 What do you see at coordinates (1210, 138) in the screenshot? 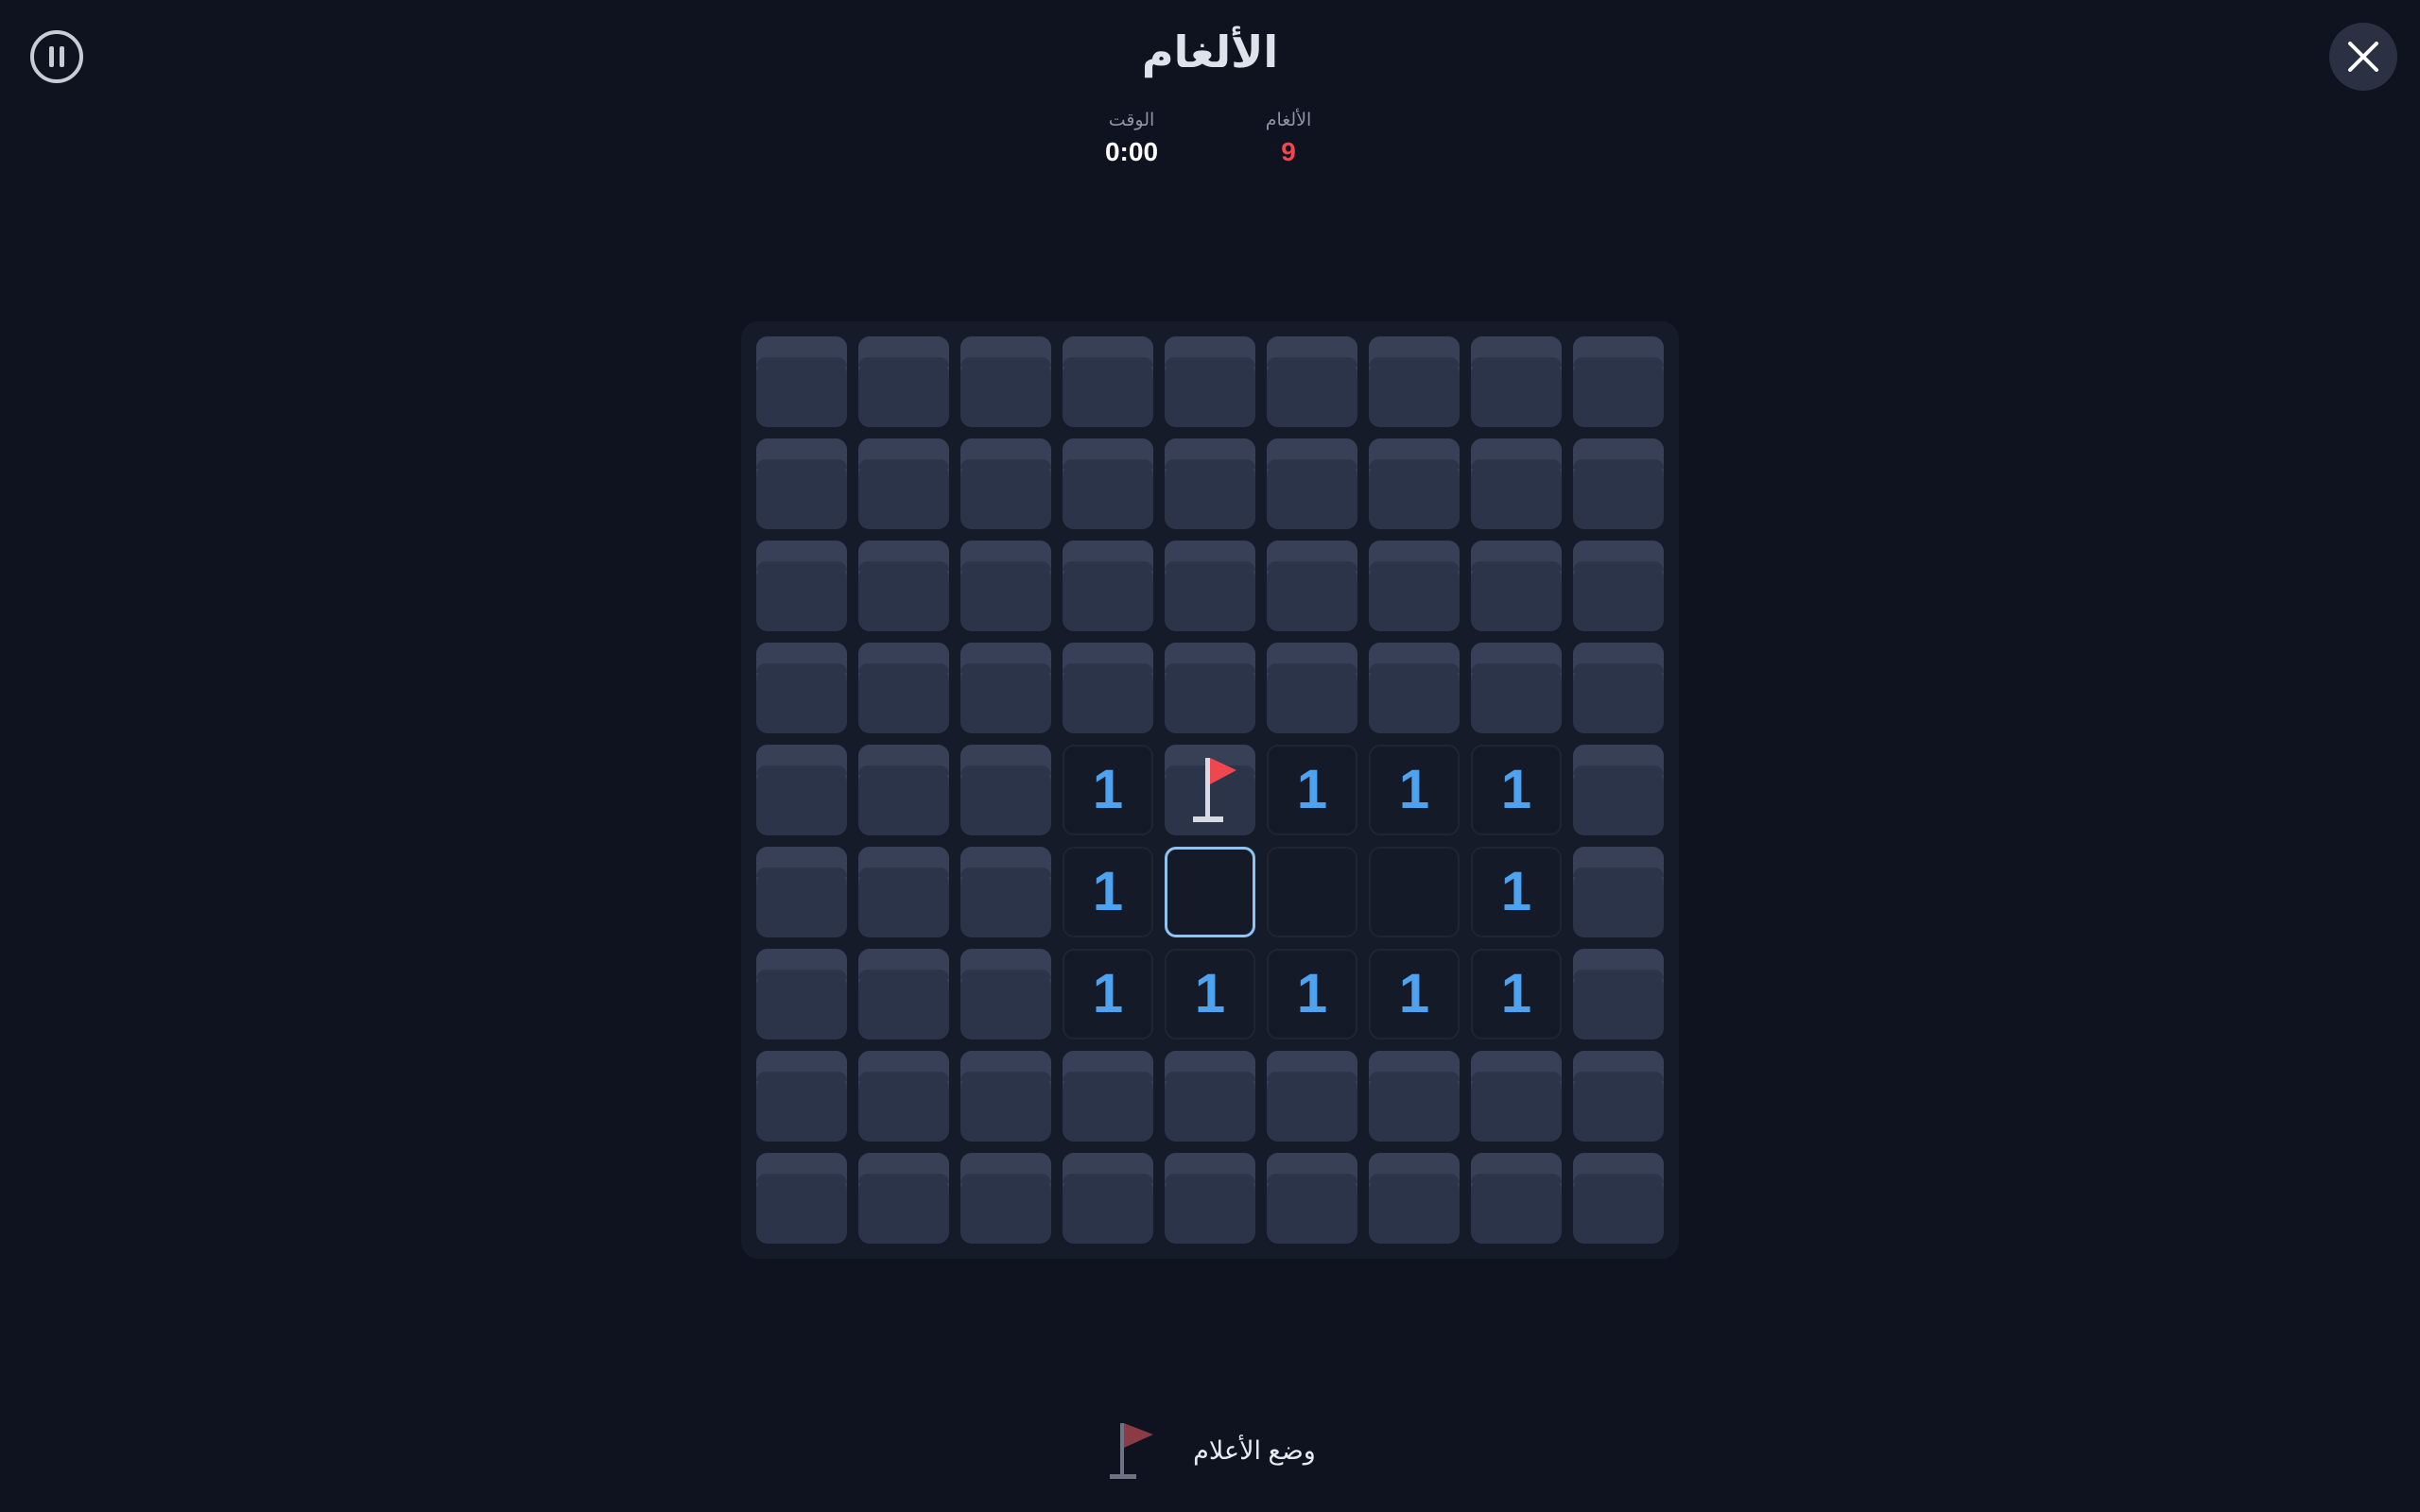
I see `stats-bar: الألغام 9 الوقت 0:00` at bounding box center [1210, 138].